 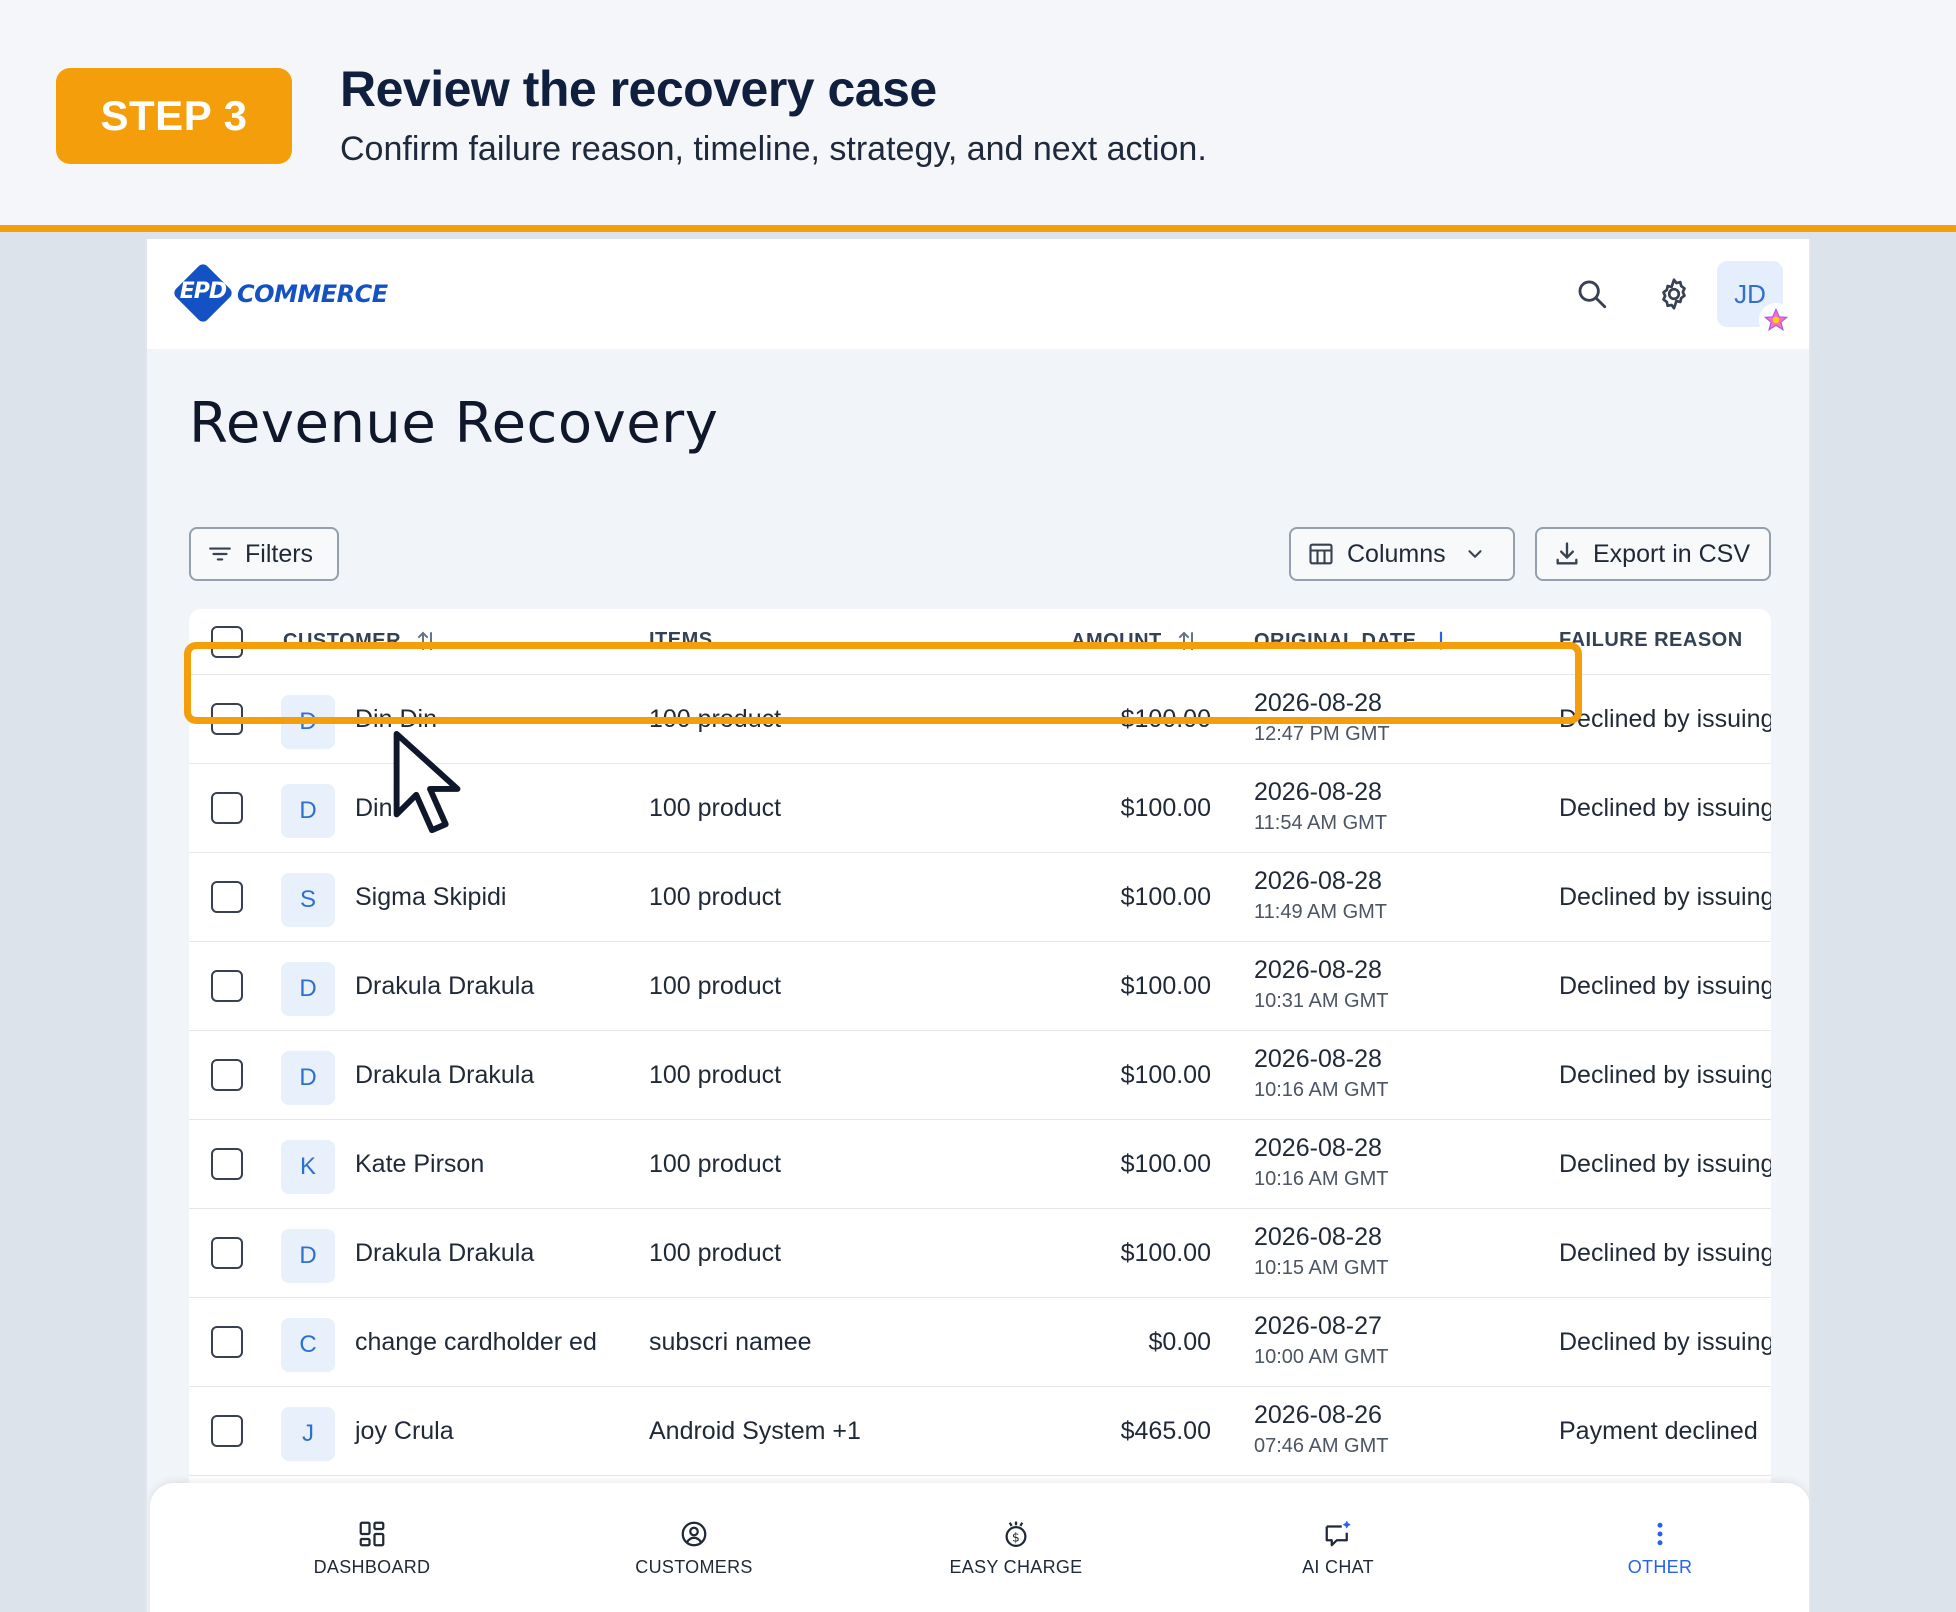 I want to click on logo-wordmark: COMMERCE, so click(x=312, y=294).